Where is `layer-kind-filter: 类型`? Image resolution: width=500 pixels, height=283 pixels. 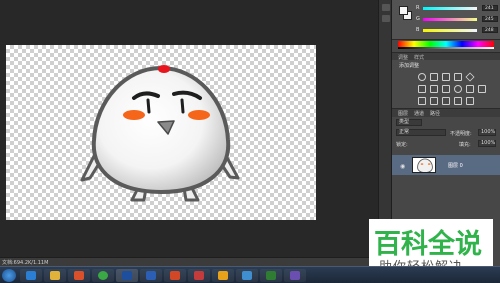
layer-kind-filter: 类型 is located at coordinates (409, 122).